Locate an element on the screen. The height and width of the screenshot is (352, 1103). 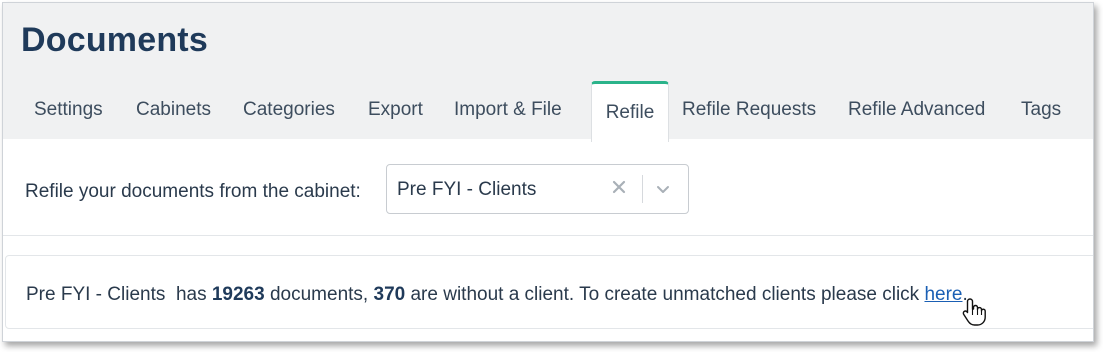
tab-categories: Categories is located at coordinates (289, 110).